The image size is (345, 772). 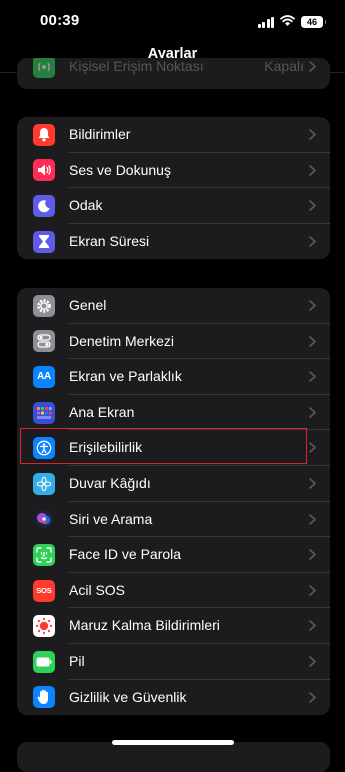 What do you see at coordinates (44, 483) in the screenshot?
I see `flower-icon` at bounding box center [44, 483].